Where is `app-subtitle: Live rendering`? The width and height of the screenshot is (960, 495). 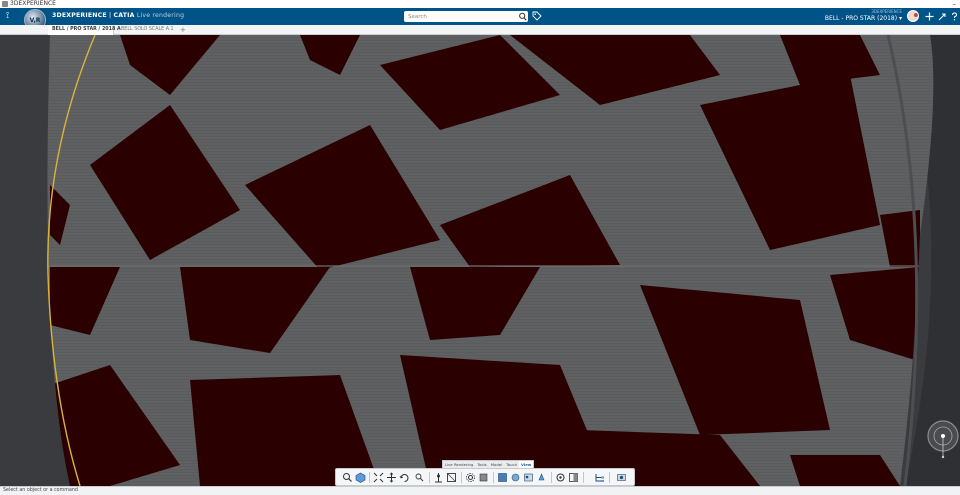 app-subtitle: Live rendering is located at coordinates (160, 15).